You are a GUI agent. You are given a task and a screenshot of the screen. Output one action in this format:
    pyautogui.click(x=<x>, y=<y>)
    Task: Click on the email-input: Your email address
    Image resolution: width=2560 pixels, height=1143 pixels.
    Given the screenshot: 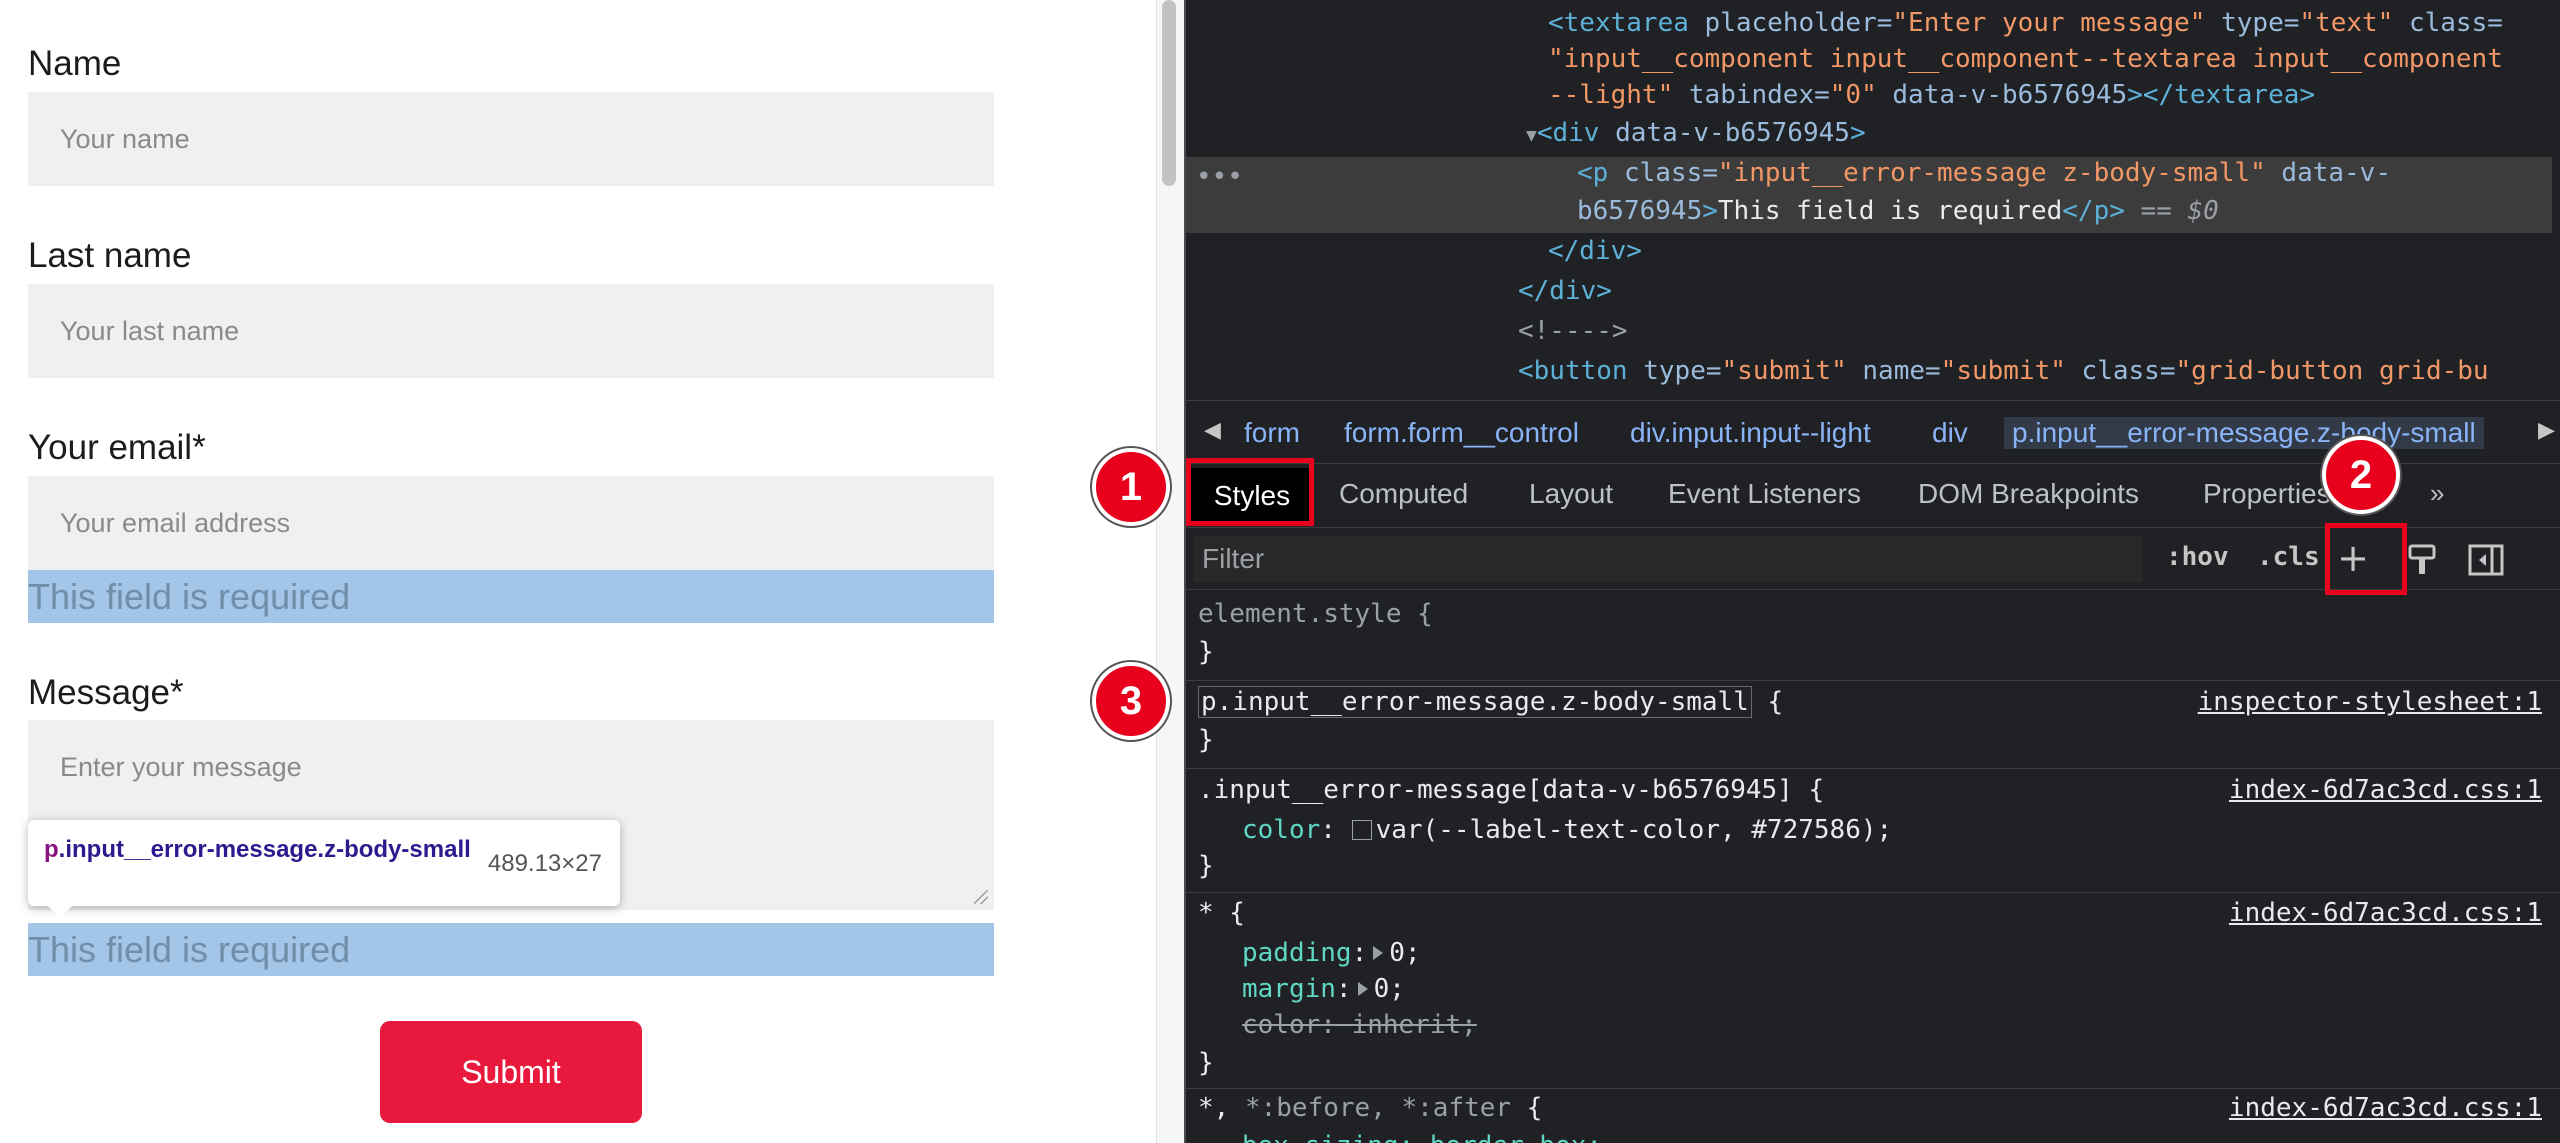 What is the action you would take?
    pyautogui.click(x=511, y=523)
    